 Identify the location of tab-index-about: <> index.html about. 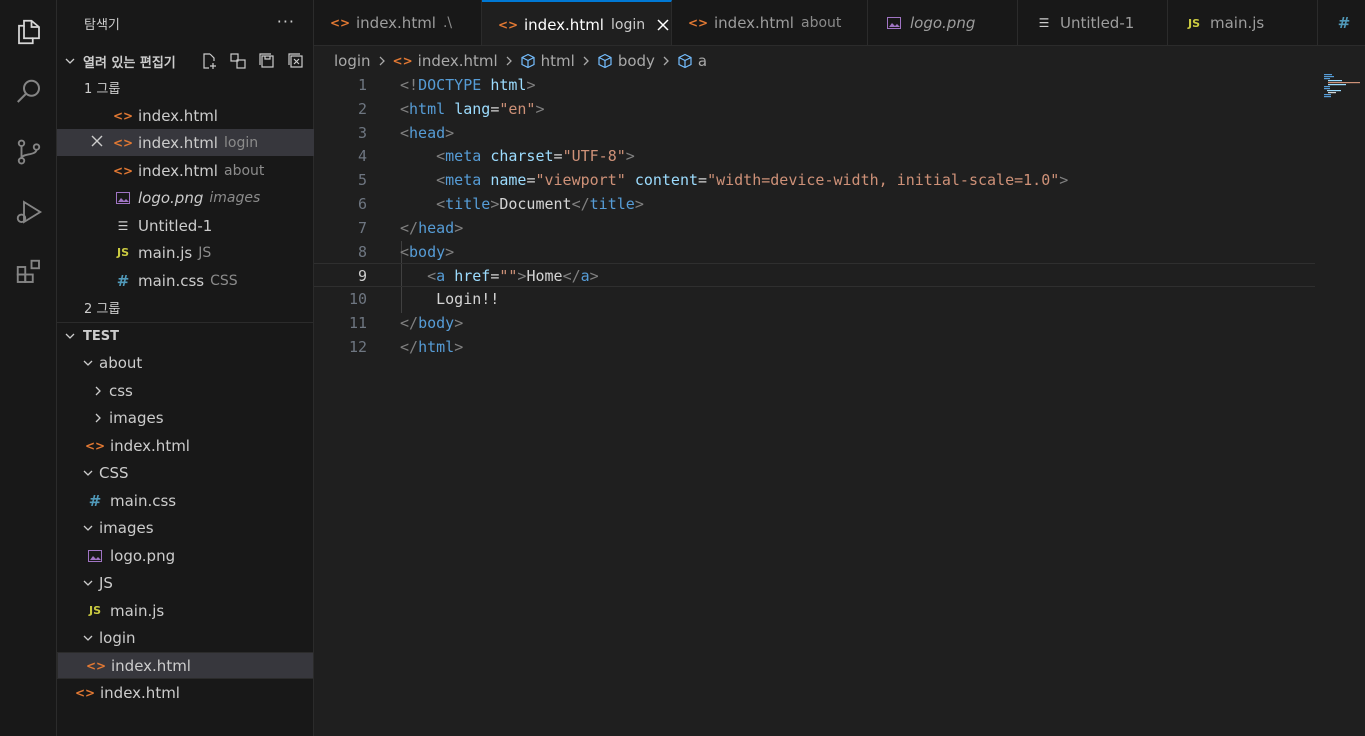
(770, 22).